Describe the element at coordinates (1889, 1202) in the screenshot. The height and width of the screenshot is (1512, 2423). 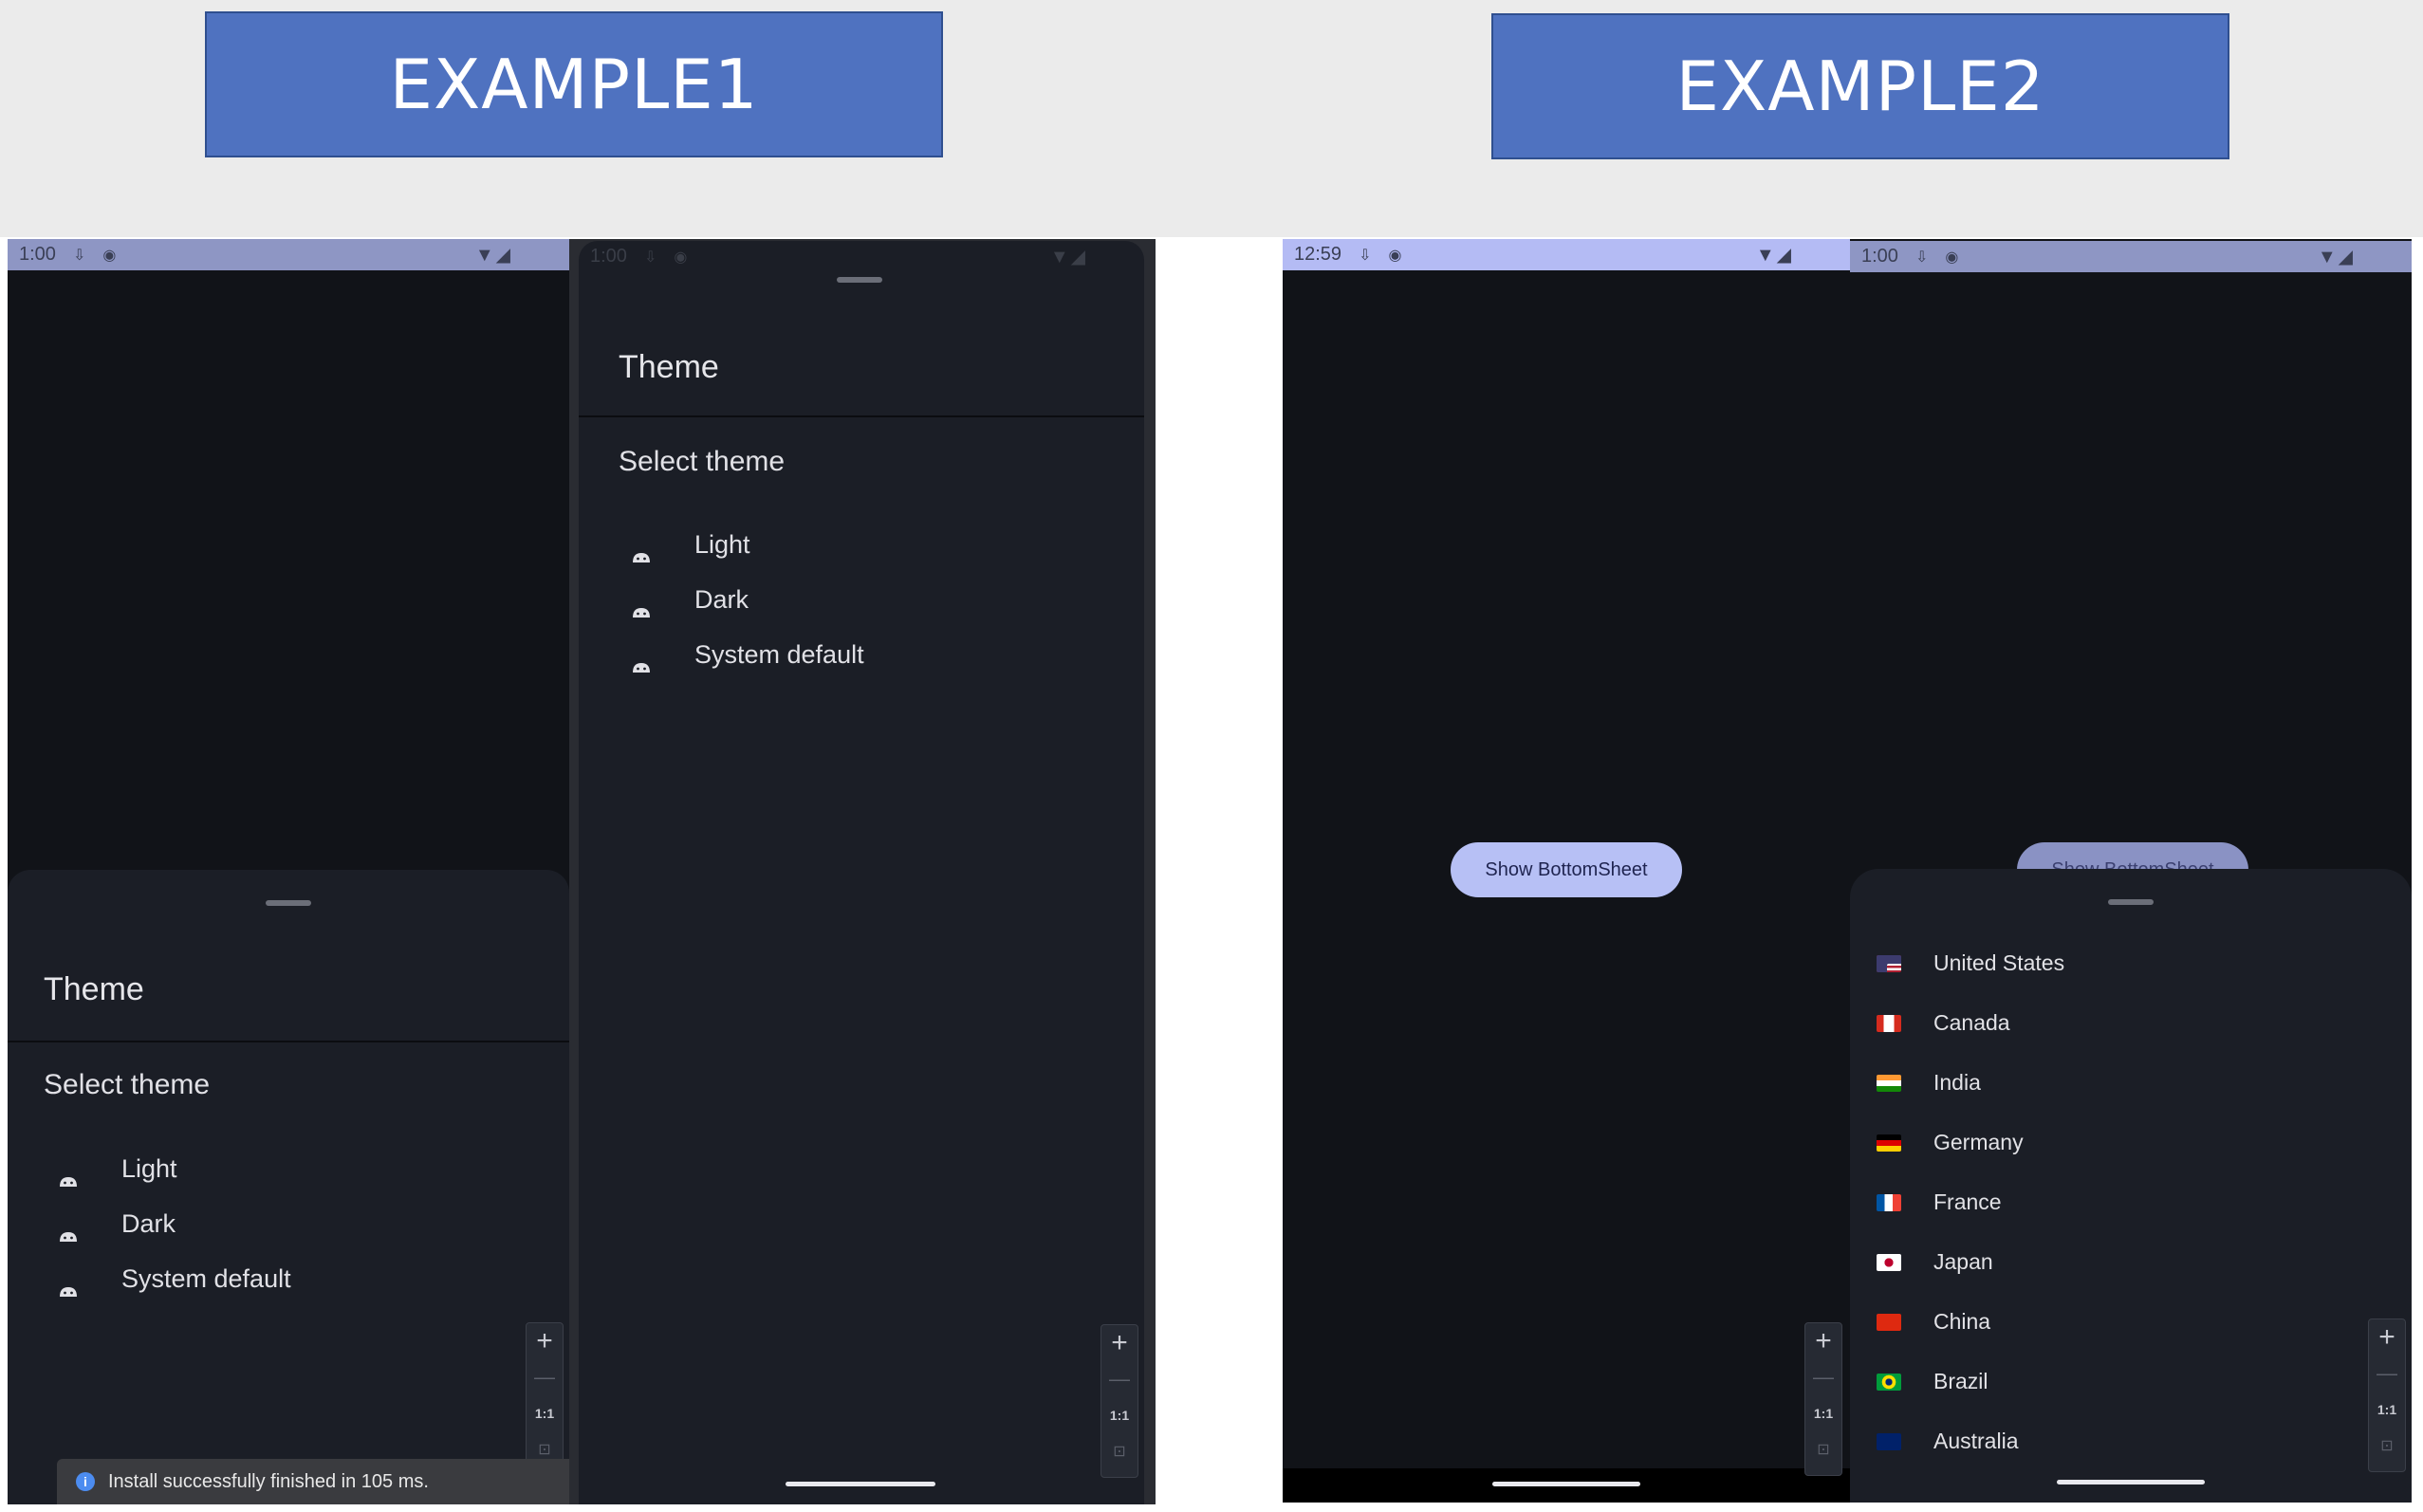
I see `flag-fr-icon` at that location.